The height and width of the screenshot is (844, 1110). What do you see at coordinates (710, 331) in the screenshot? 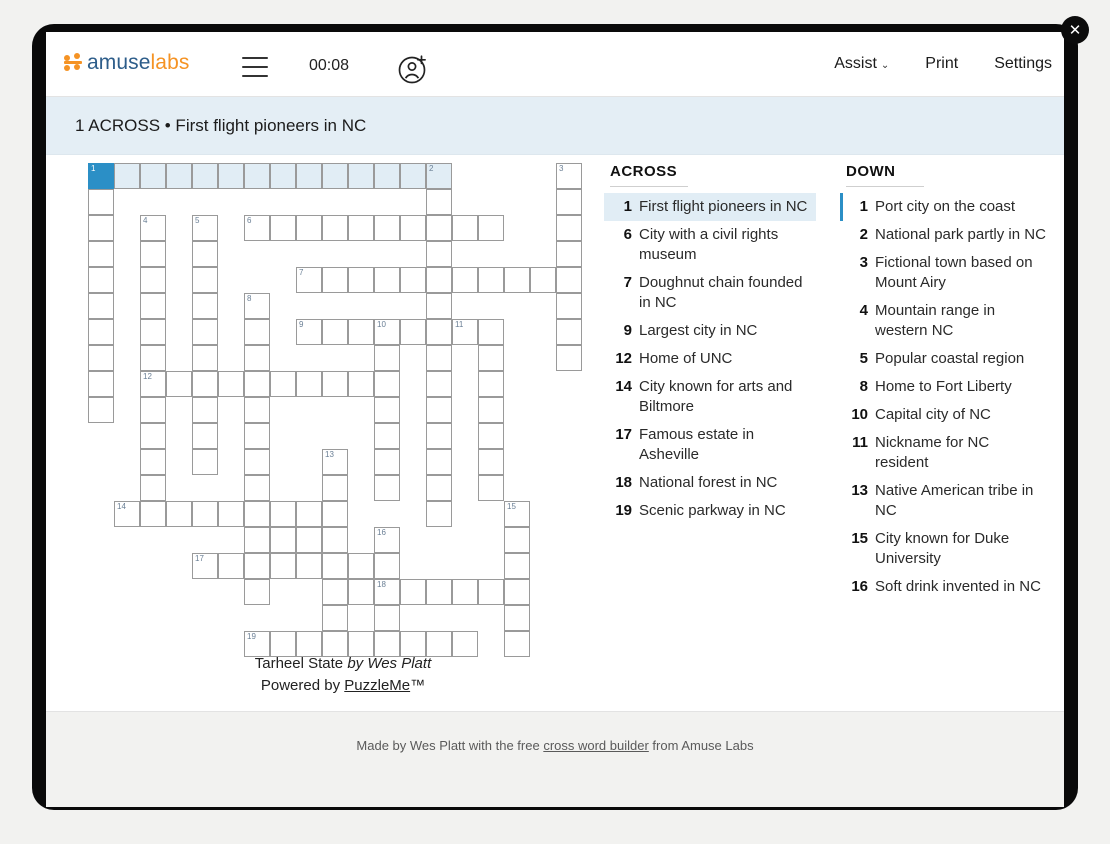
I see `clue-item-across-9: 9 Largest city in NC` at bounding box center [710, 331].